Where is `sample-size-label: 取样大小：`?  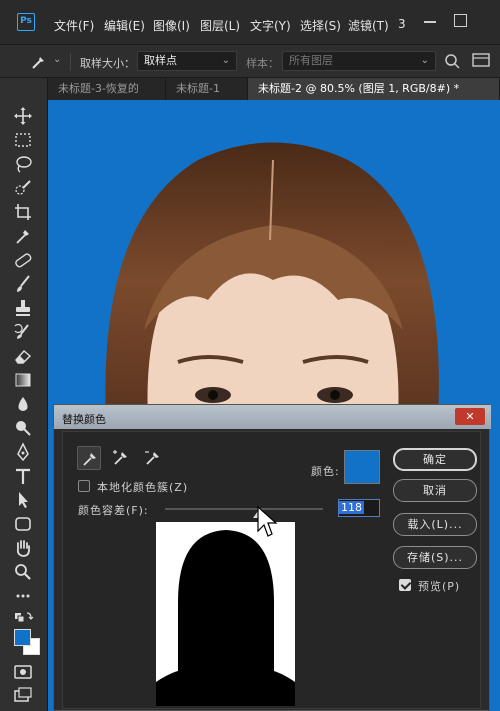 sample-size-label: 取样大小： is located at coordinates (107, 63).